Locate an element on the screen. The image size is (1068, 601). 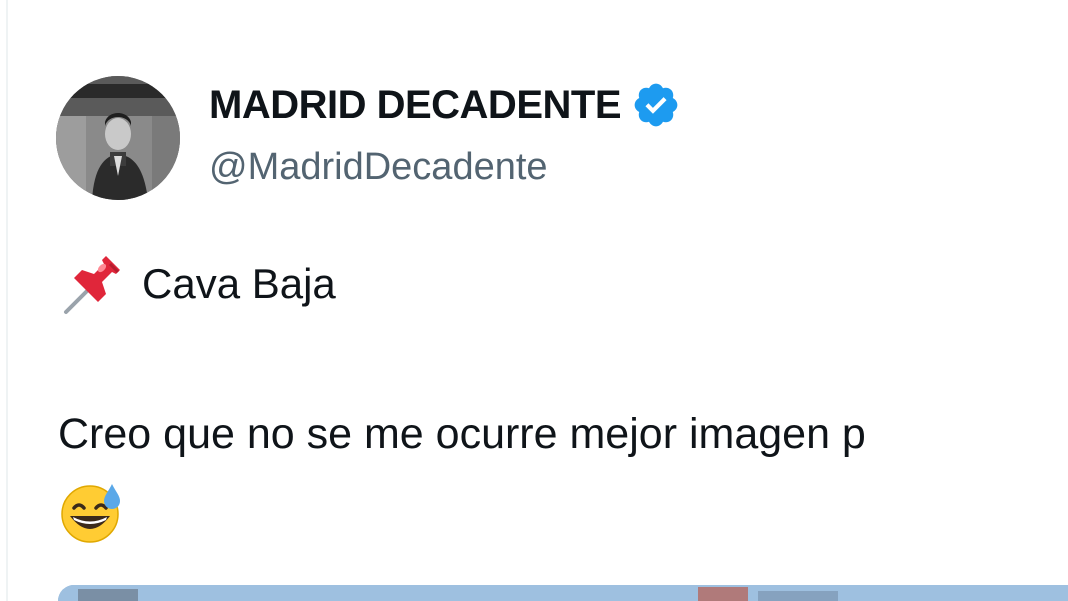
handle: @MadridDecadente is located at coordinates (378, 167).